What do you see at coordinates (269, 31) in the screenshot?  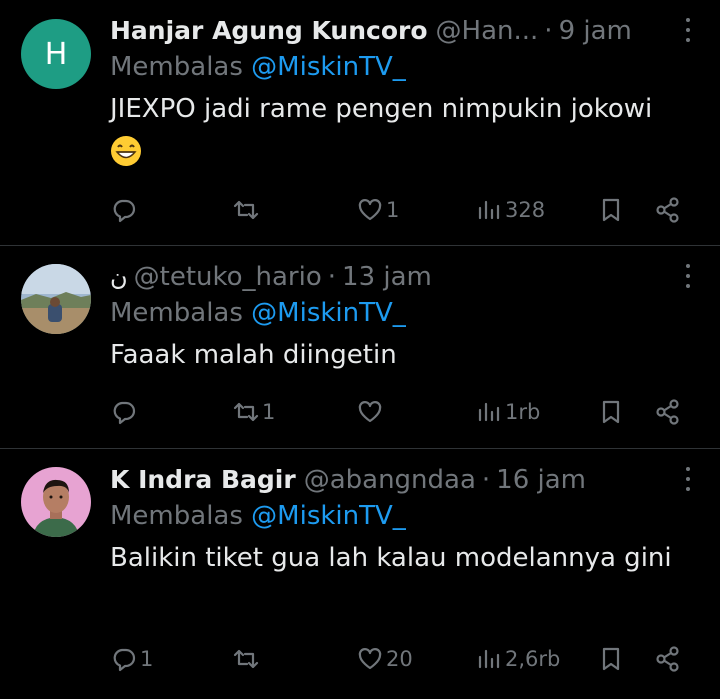 I see `display-name: Hanjar Agung Kuncoro` at bounding box center [269, 31].